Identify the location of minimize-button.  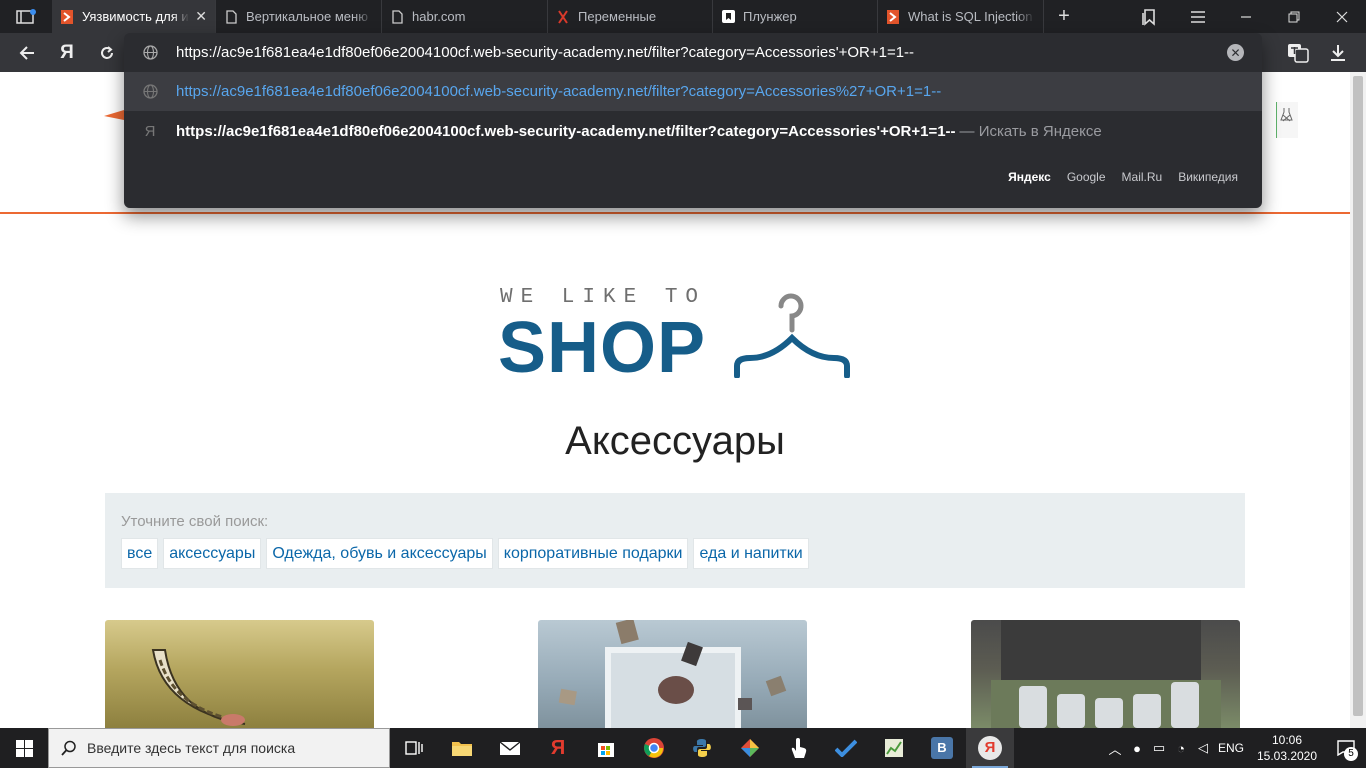
(1246, 16).